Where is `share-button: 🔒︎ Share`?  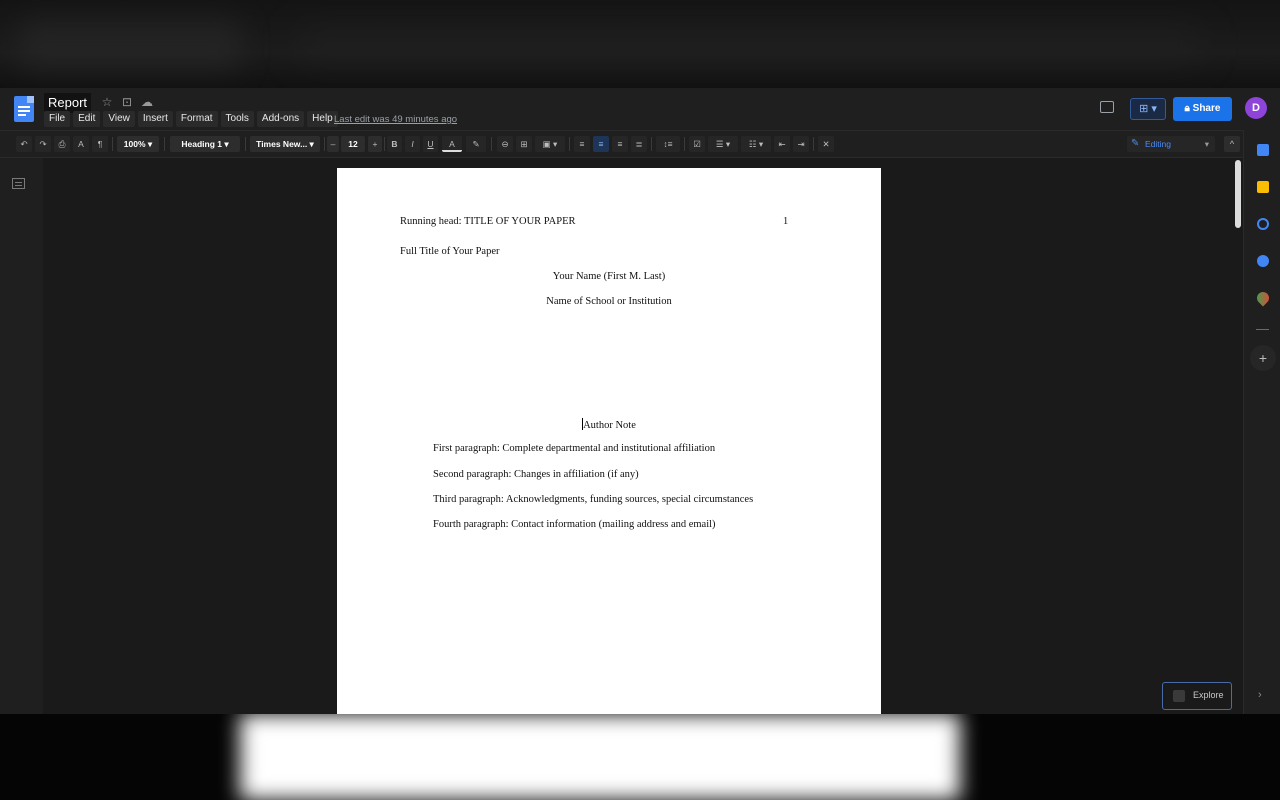 share-button: 🔒︎ Share is located at coordinates (1202, 109).